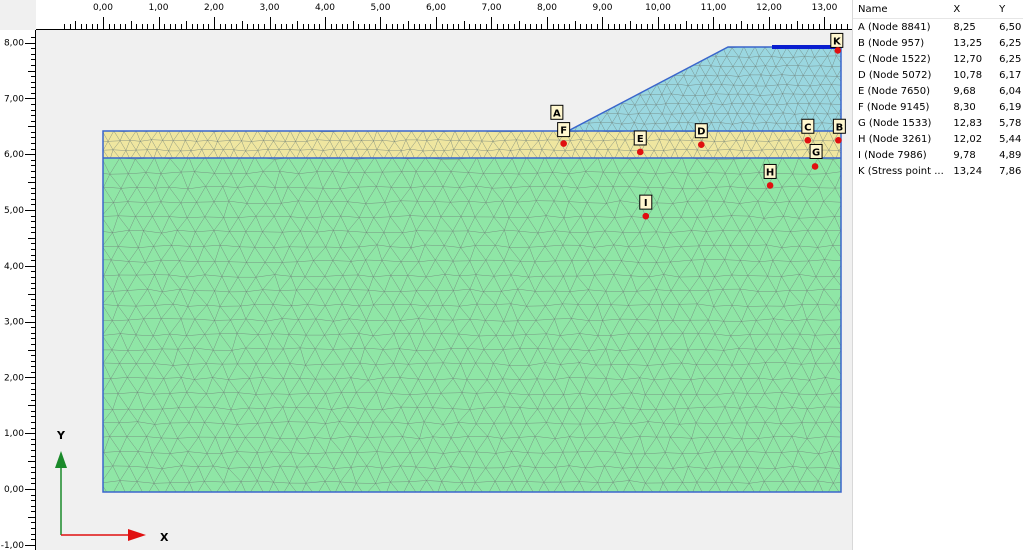  I want to click on column-header-name: Name, so click(903, 9).